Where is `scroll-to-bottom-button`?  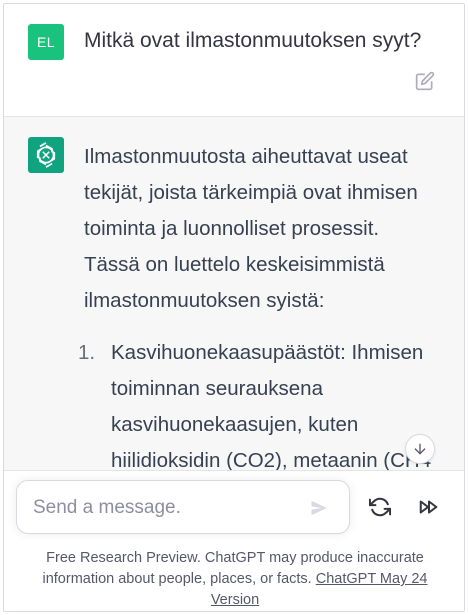
scroll-to-bottom-button is located at coordinates (420, 449).